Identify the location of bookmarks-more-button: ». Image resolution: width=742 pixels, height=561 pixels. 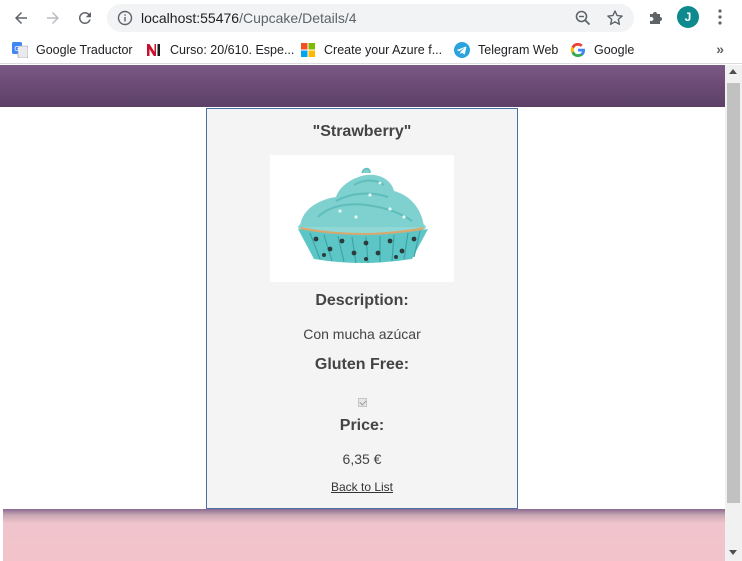
(720, 49).